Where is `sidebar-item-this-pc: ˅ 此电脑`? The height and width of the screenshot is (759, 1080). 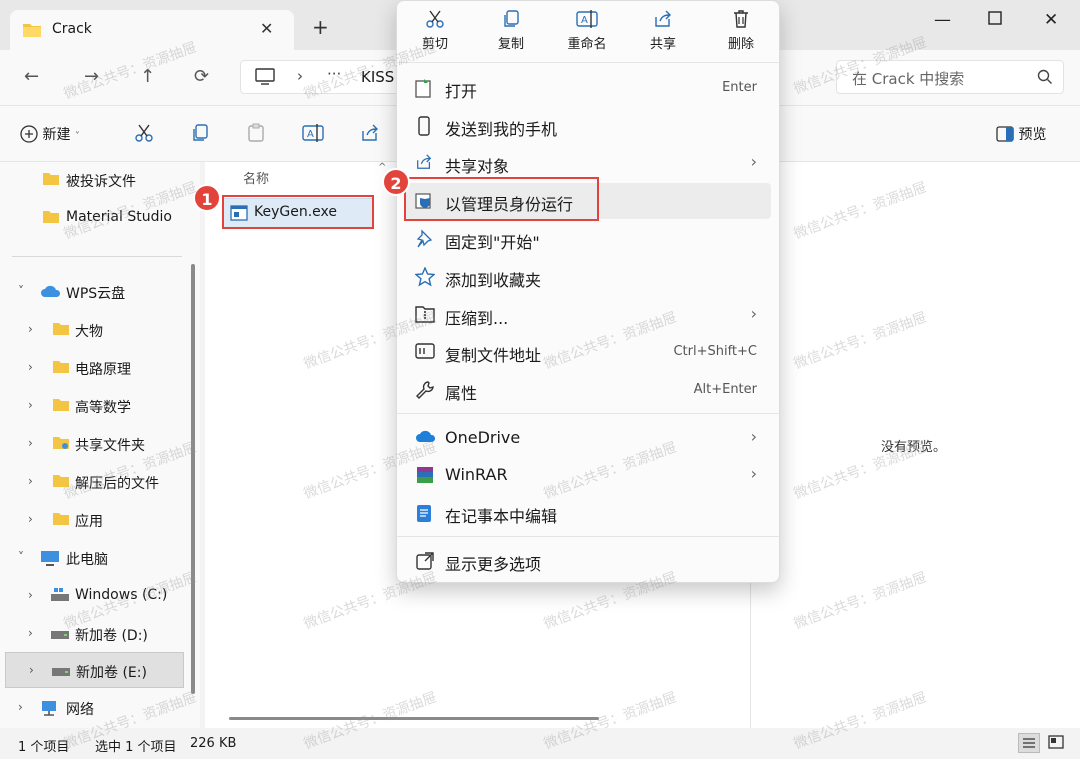
sidebar-item-this-pc: ˅ 此电脑 is located at coordinates (93, 558).